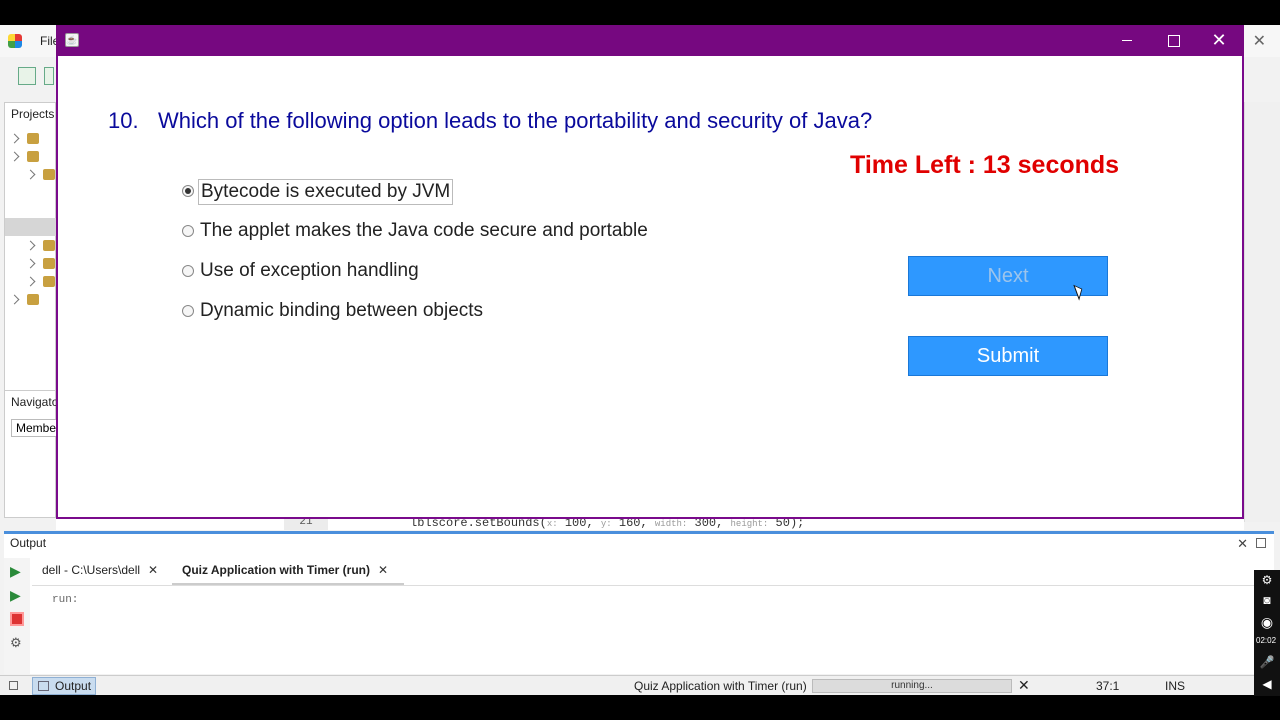 This screenshot has width=1280, height=720. What do you see at coordinates (188, 271) in the screenshot?
I see `option-3-radio` at bounding box center [188, 271].